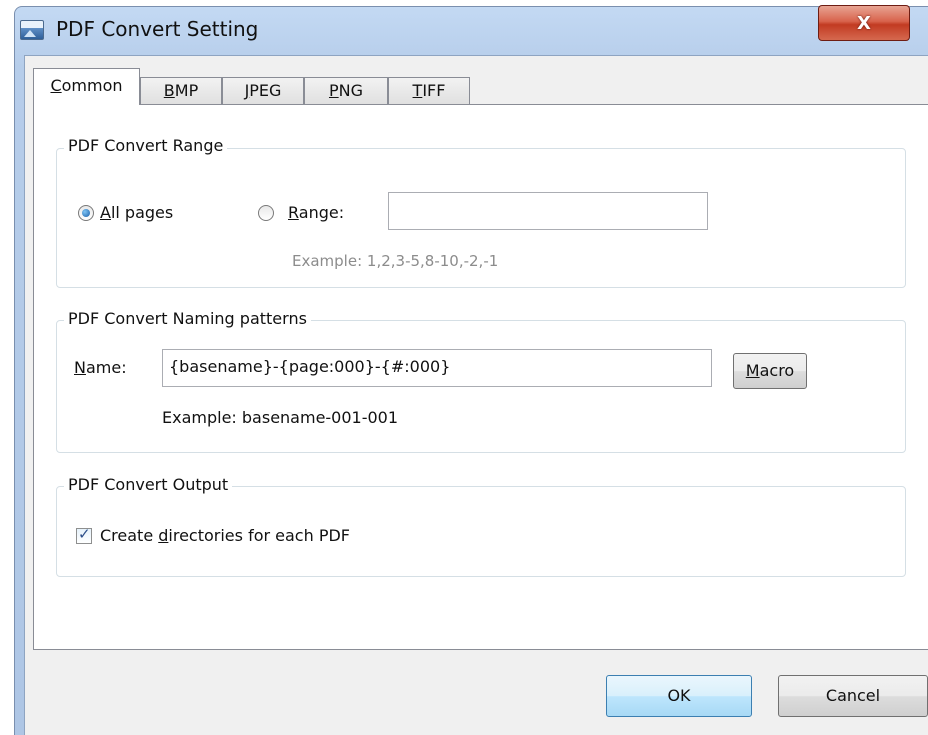 Image resolution: width=928 pixels, height=735 pixels. Describe the element at coordinates (265, 90) in the screenshot. I see `tab-jpeg-label: PEG` at that location.